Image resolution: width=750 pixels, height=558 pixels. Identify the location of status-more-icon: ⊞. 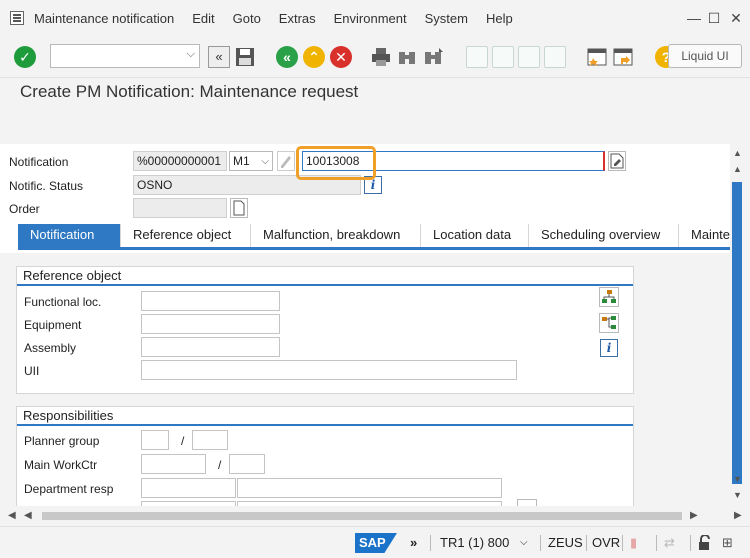
(727, 543).